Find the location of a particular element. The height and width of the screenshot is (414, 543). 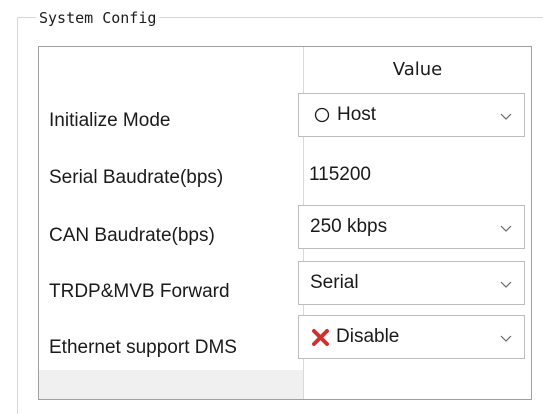

row-label-trdp-mvb-forward: TRDP&MVB Forward is located at coordinates (139, 291).